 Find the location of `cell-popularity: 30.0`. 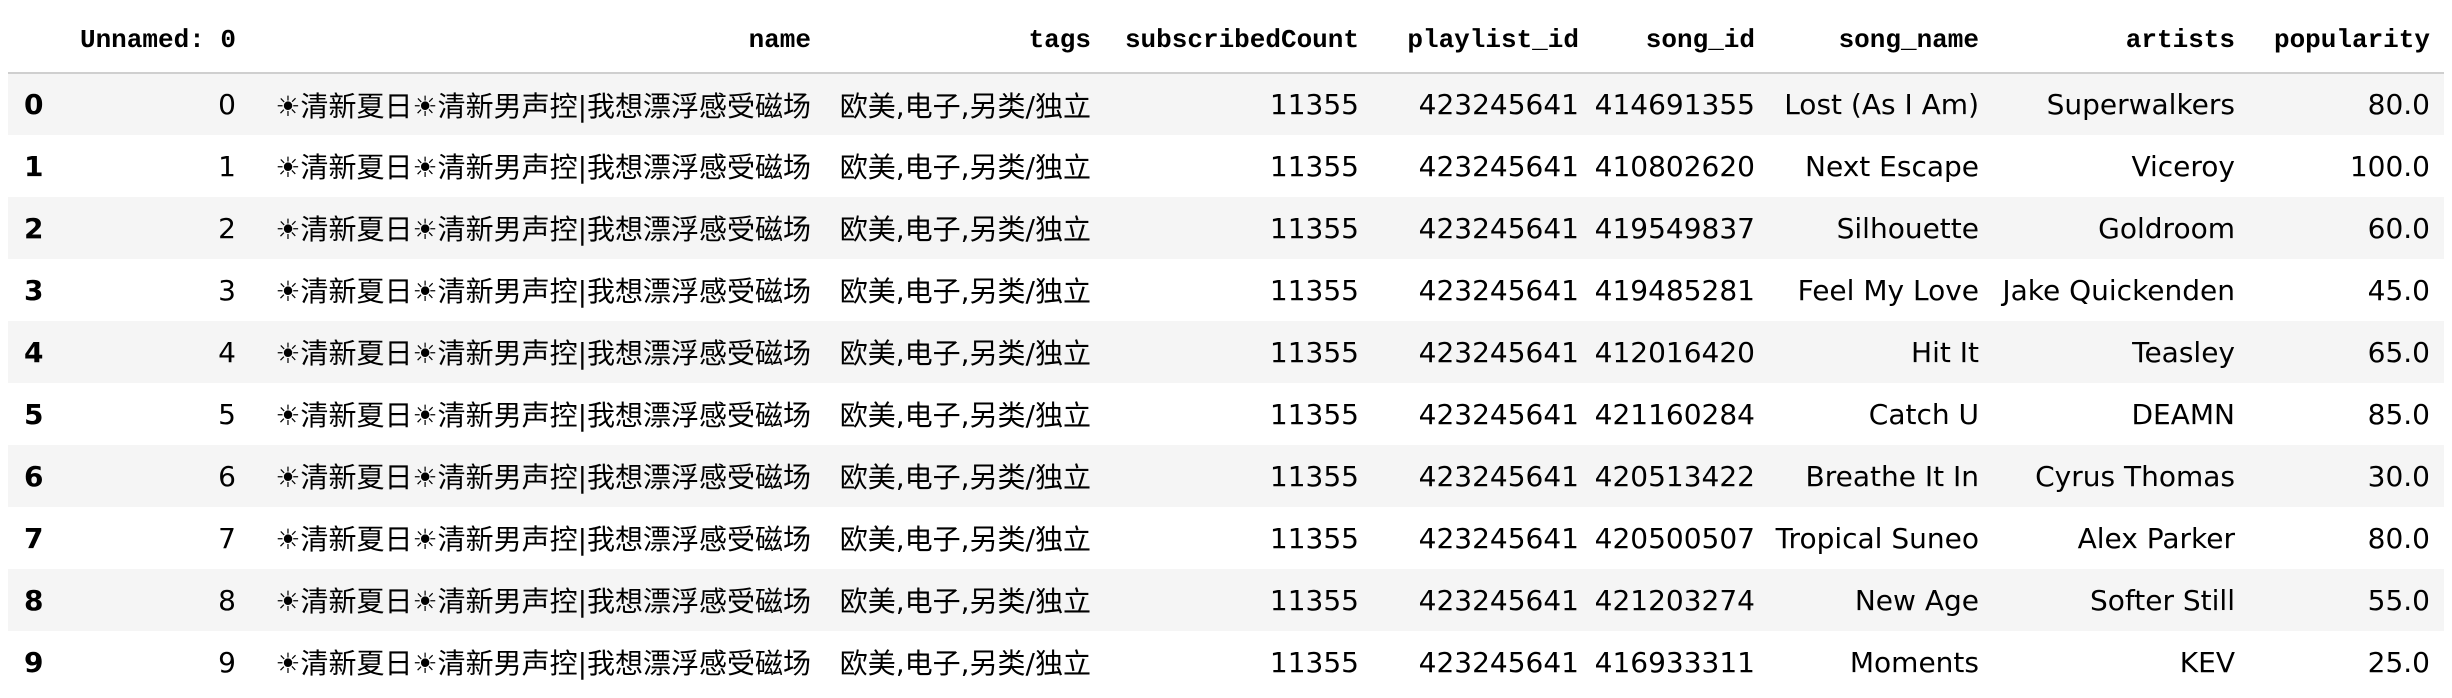

cell-popularity: 30.0 is located at coordinates (2398, 476).